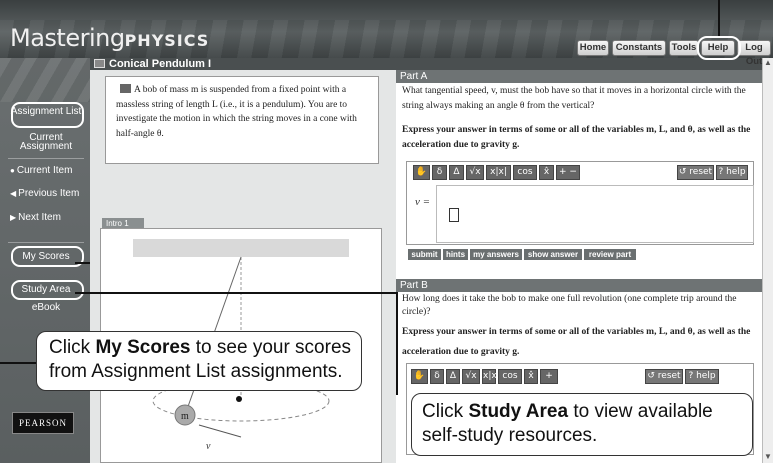 The width and height of the screenshot is (773, 463). Describe the element at coordinates (549, 381) in the screenshot. I see `part-b-plus-minus-button: + −` at that location.